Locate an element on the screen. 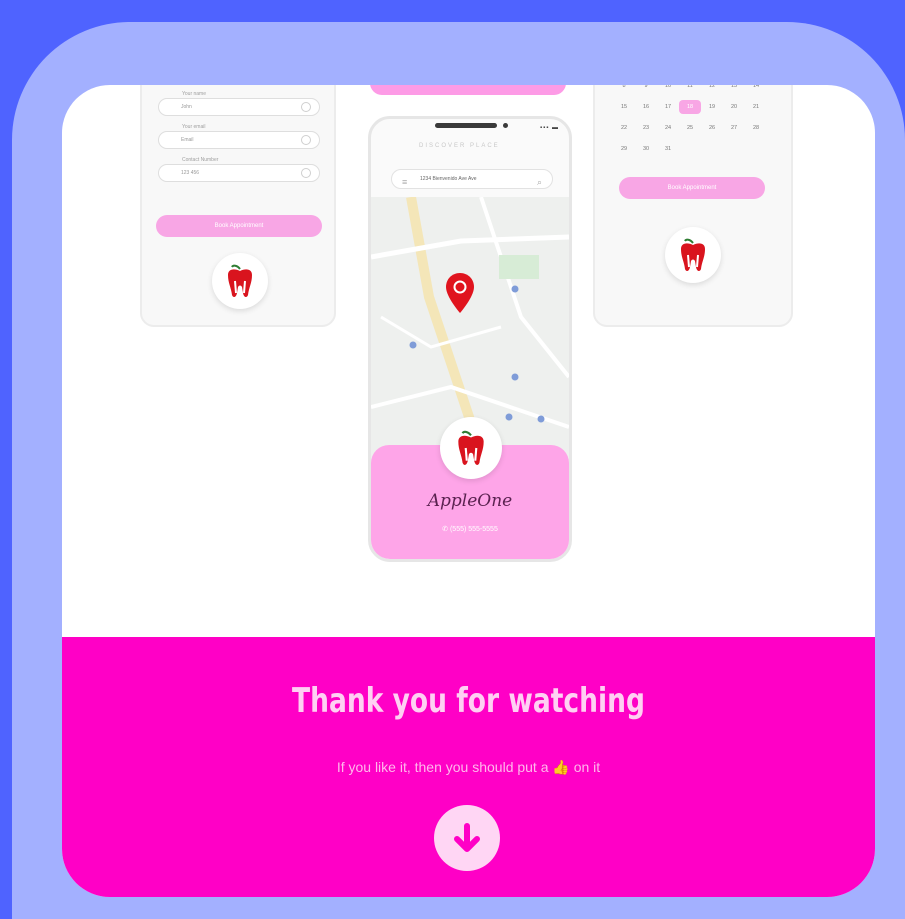  calendar-day: 27 is located at coordinates (734, 128).